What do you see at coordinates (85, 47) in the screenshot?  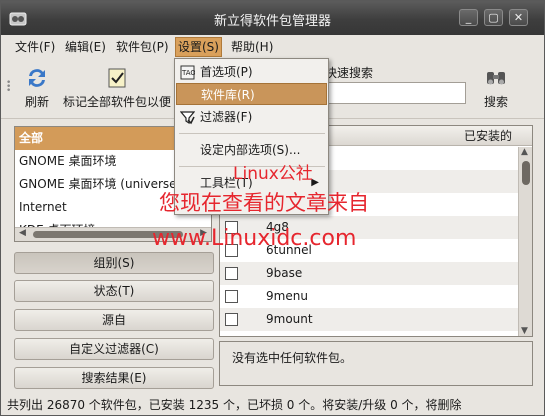 I see `menu-edit: 编辑(E)` at bounding box center [85, 47].